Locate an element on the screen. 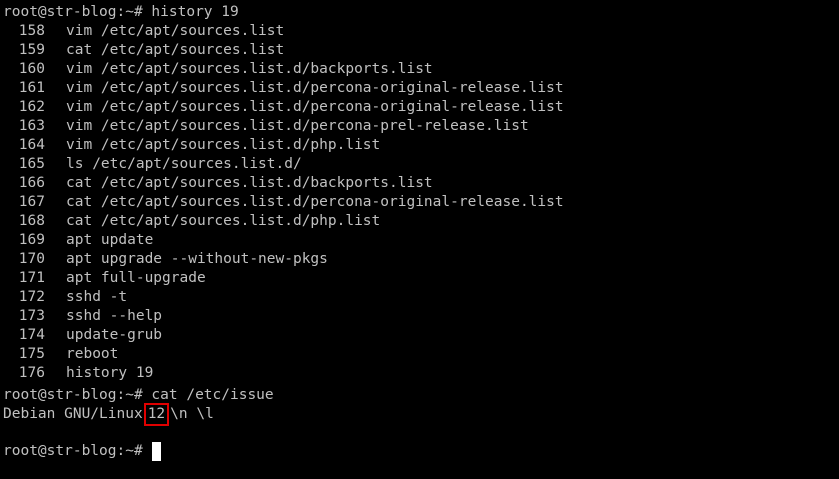 This screenshot has height=479, width=839. issue-prefix: Debian GNU/Linux is located at coordinates (73, 414).